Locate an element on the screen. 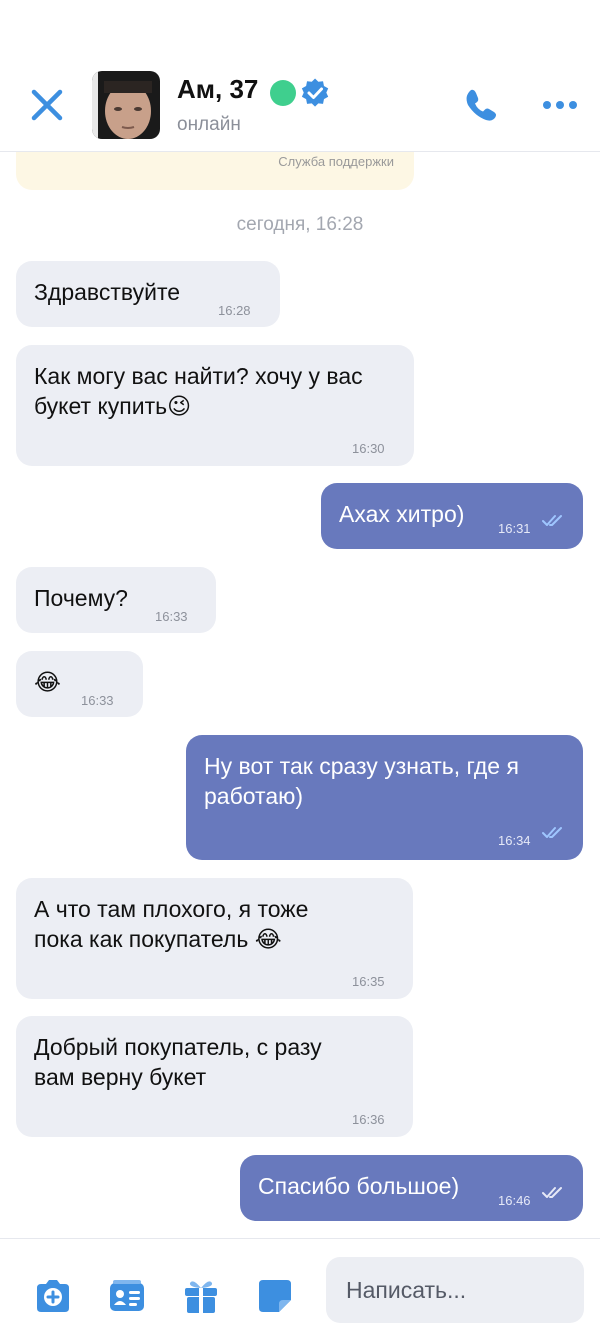 The image size is (600, 1339). camera-icon is located at coordinates (53, 1296).